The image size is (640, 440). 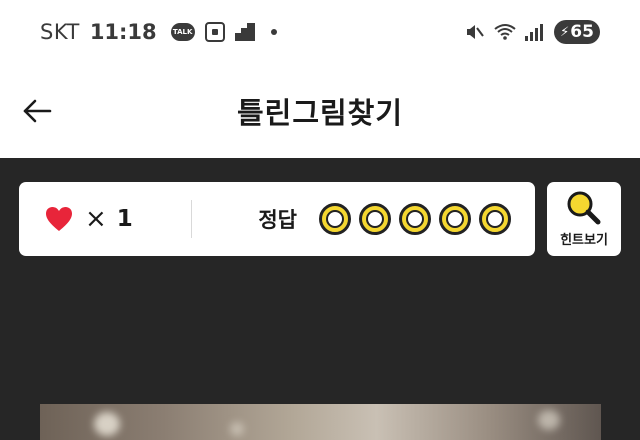 What do you see at coordinates (505, 32) in the screenshot?
I see `wifi-icon` at bounding box center [505, 32].